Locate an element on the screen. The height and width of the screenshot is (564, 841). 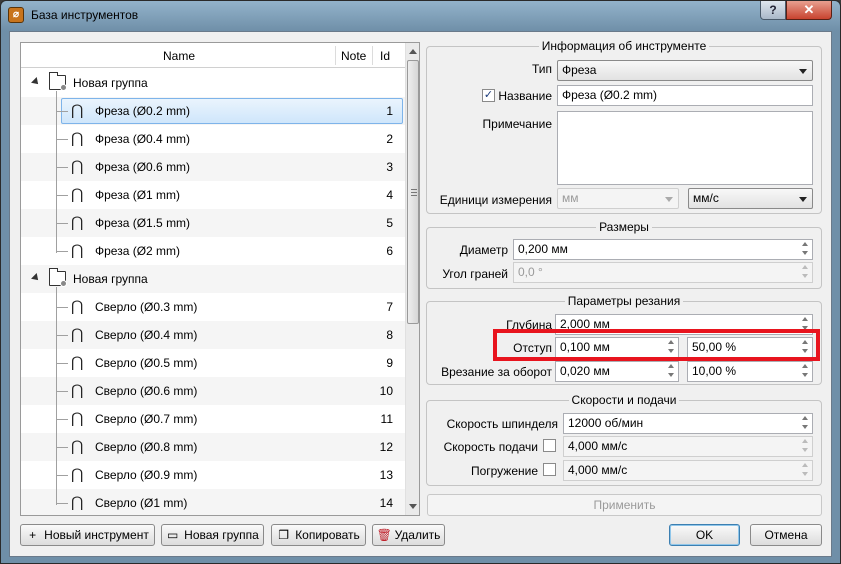
column-id: Id is located at coordinates (385, 56).